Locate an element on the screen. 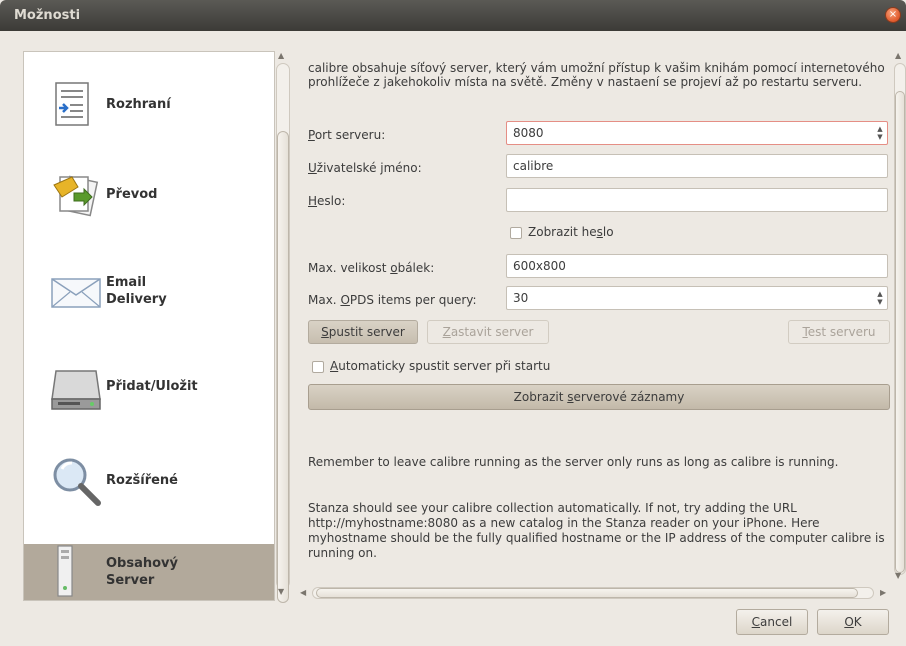 This screenshot has width=906, height=646. sidebar-scrollbar: ▲ ▼ is located at coordinates (282, 327).